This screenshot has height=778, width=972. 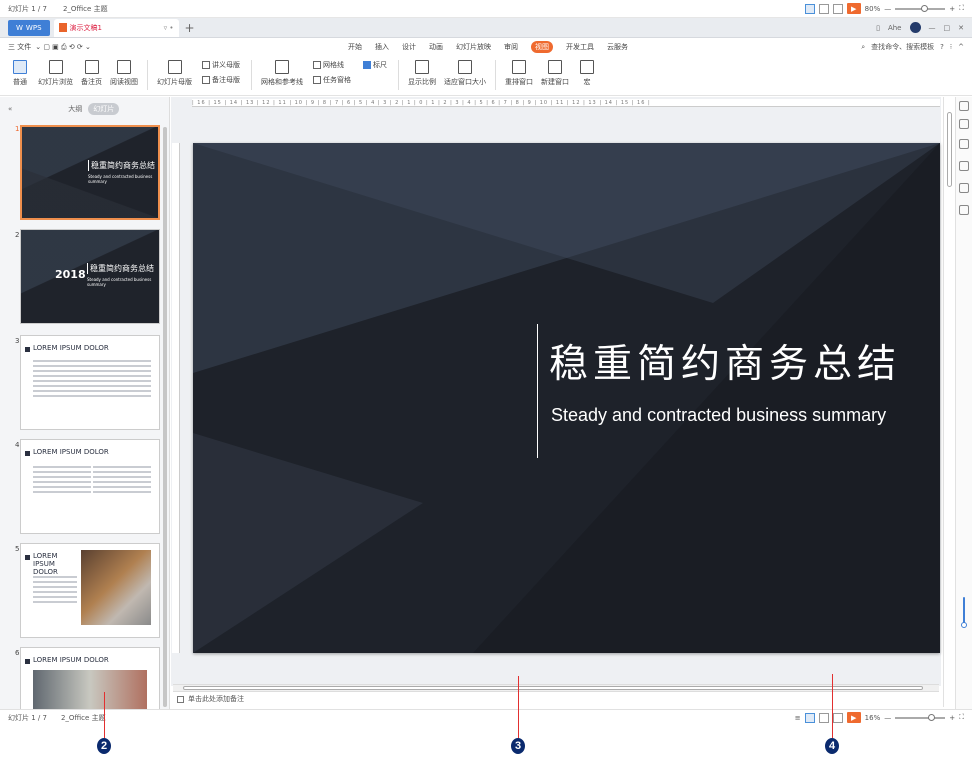 I want to click on ribbon-tab: 开发工具, so click(x=580, y=47).